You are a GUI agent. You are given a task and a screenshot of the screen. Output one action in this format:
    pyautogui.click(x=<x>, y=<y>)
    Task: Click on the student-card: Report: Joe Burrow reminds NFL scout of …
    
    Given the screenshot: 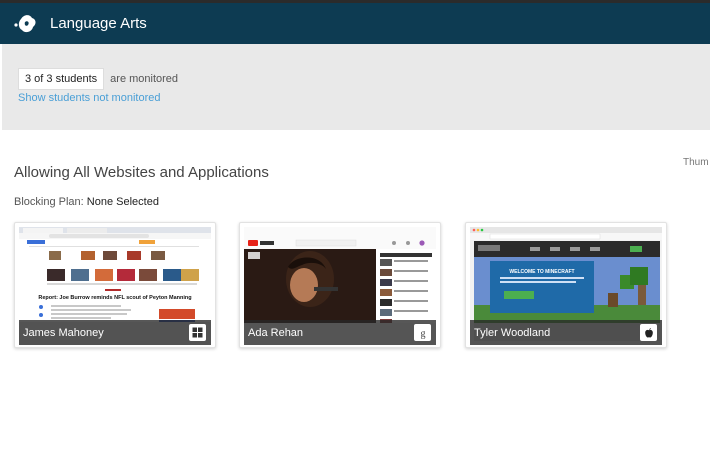 What is the action you would take?
    pyautogui.click(x=115, y=285)
    